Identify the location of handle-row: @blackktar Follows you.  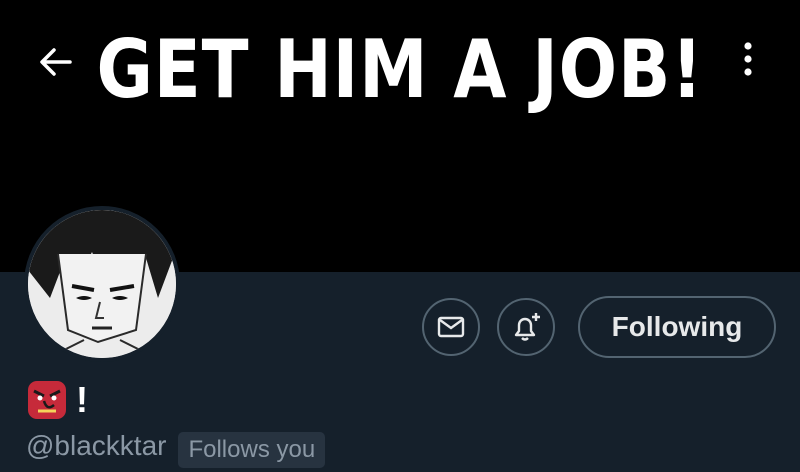
(176, 451).